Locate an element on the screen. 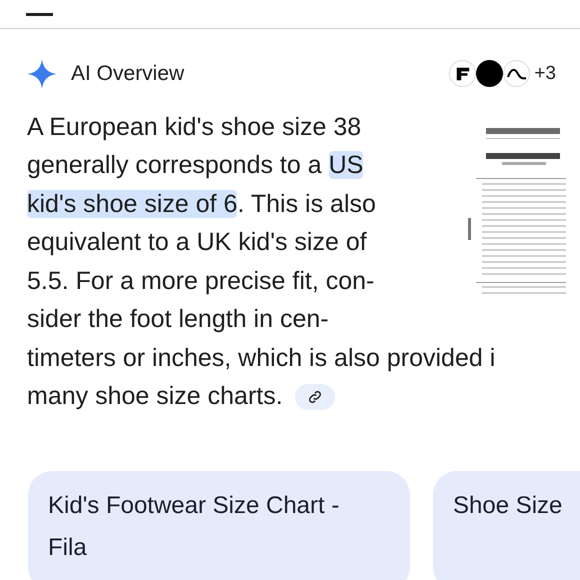 The width and height of the screenshot is (580, 580). link-icon is located at coordinates (314, 397).